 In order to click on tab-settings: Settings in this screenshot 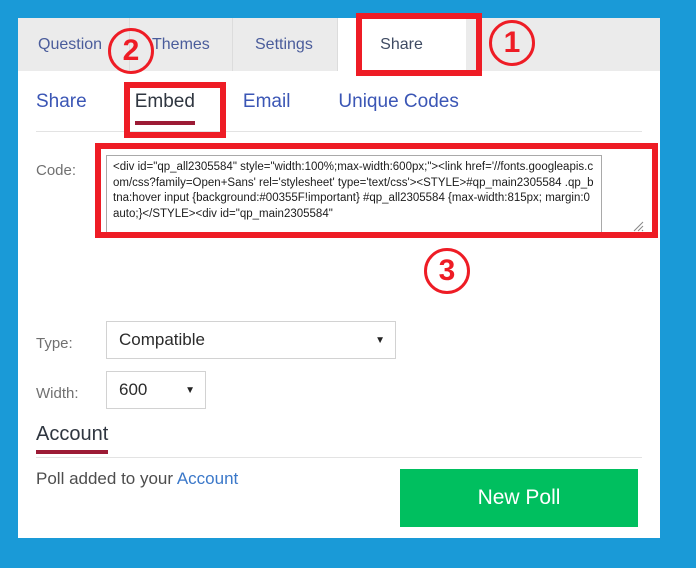, I will do `click(285, 44)`.